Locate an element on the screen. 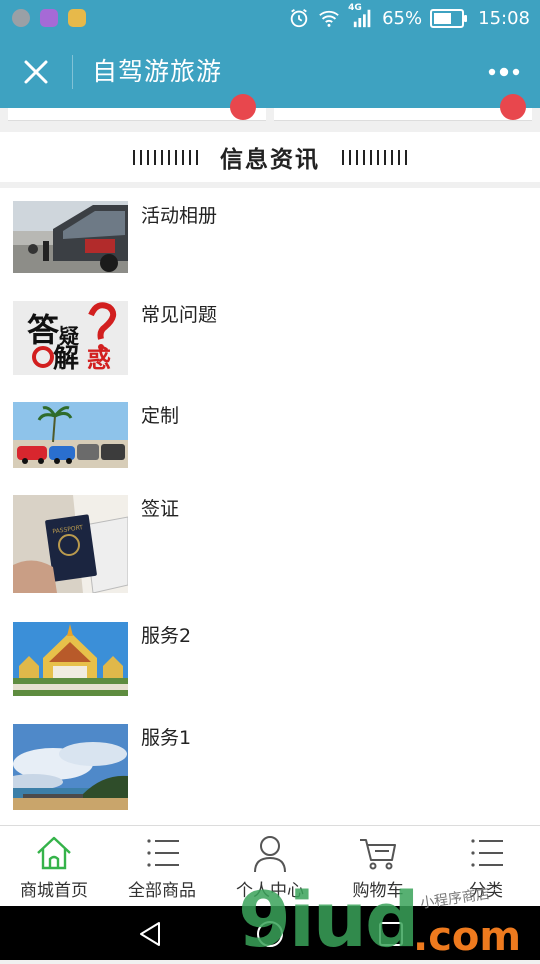 Image resolution: width=540 pixels, height=964 pixels. battery-percent: 65% is located at coordinates (402, 18).